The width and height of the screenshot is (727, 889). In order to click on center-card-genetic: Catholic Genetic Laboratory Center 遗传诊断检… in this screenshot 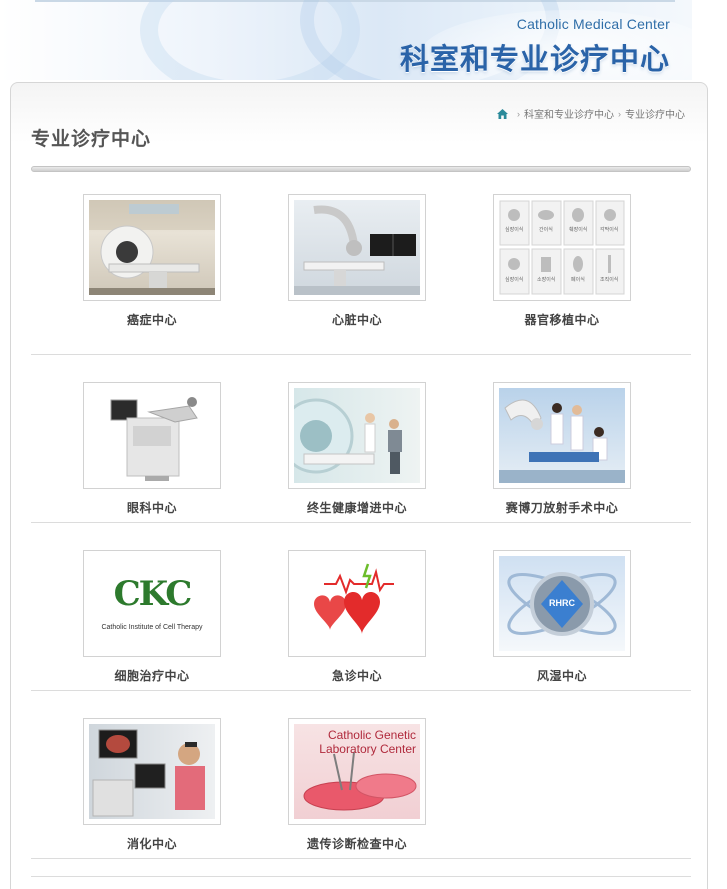, I will do `click(357, 785)`.